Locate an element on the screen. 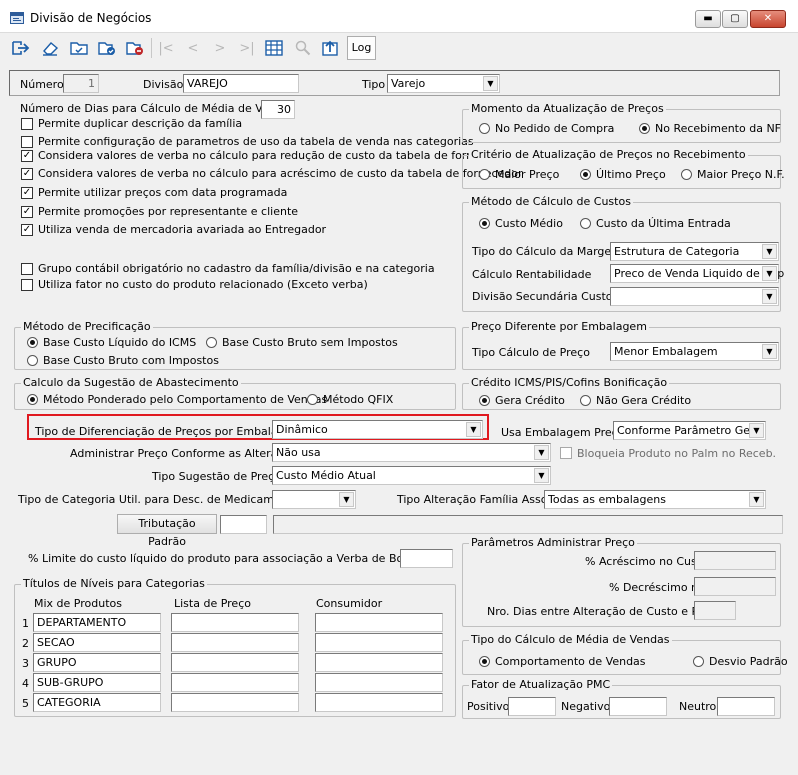  tipo-sugestao-preco-select: Custo Médio Atual ▼ is located at coordinates (411, 475).